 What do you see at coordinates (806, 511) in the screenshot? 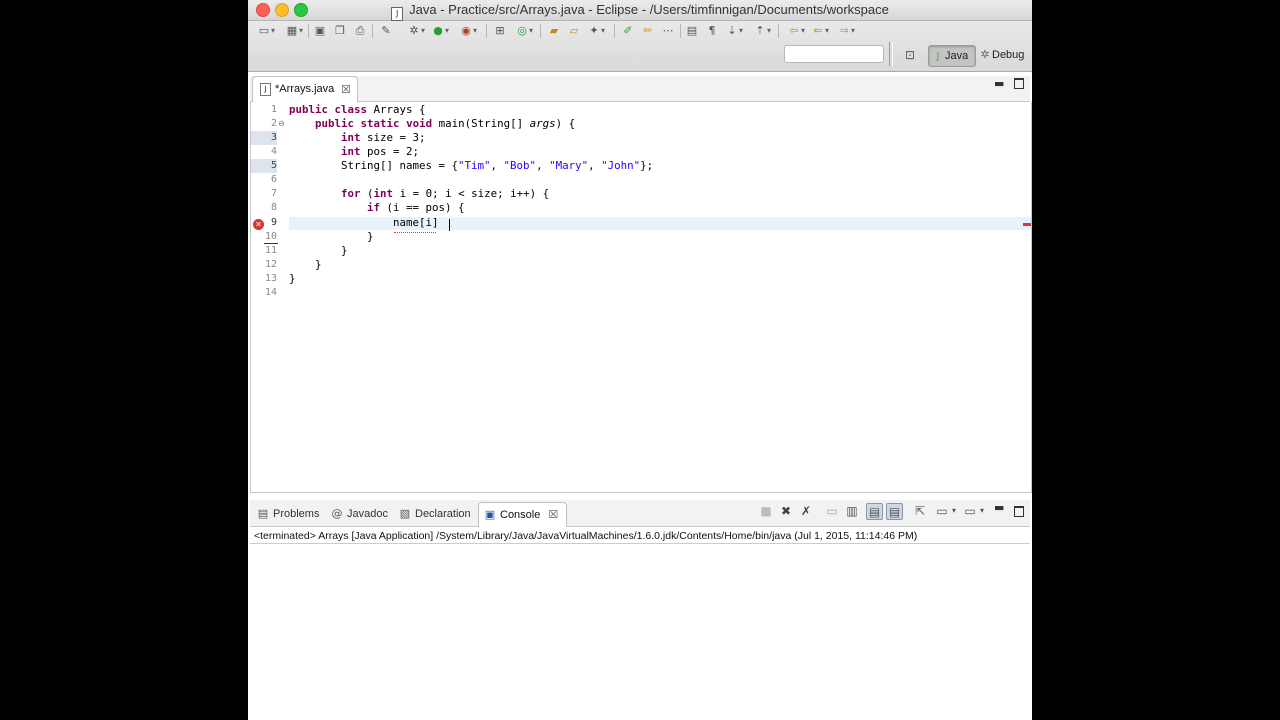
I see `remove-all-terminated-icon: ✗` at bounding box center [806, 511].